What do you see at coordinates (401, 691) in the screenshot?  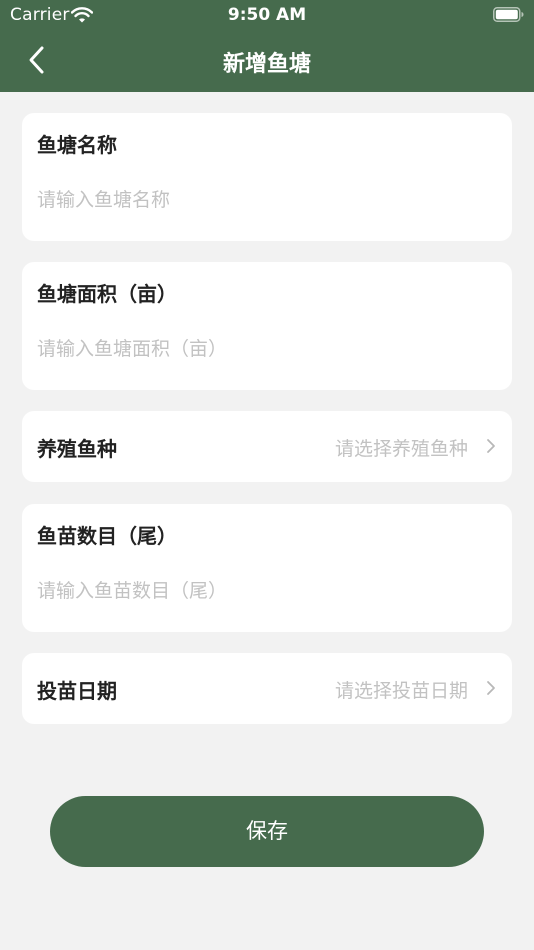 I see `stocking-date-placeholder: 请选择投苗日期` at bounding box center [401, 691].